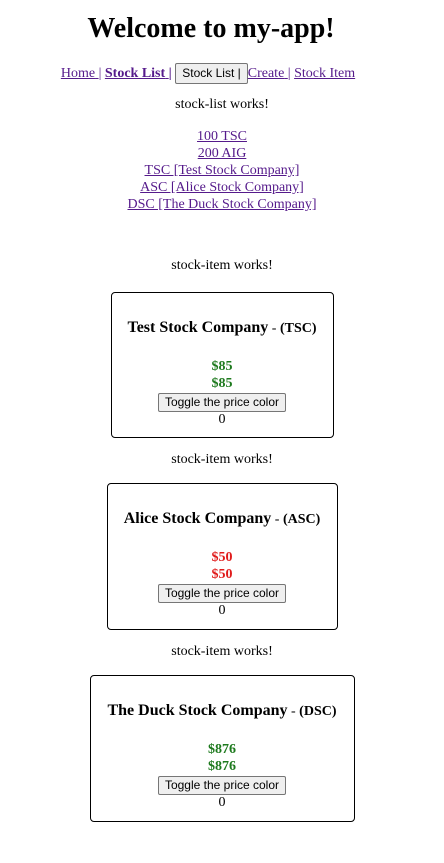  I want to click on nav-button-stock-list: Stock List |, so click(211, 73).